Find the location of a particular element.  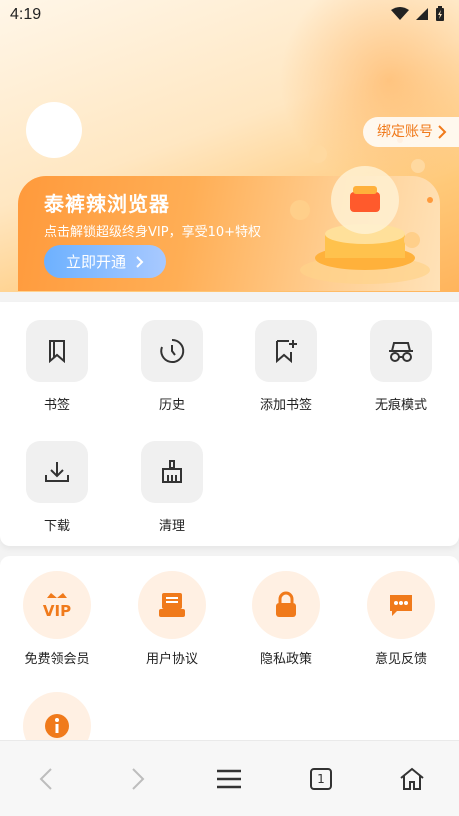

service-item-label: 隐私政策 is located at coordinates (285, 659).